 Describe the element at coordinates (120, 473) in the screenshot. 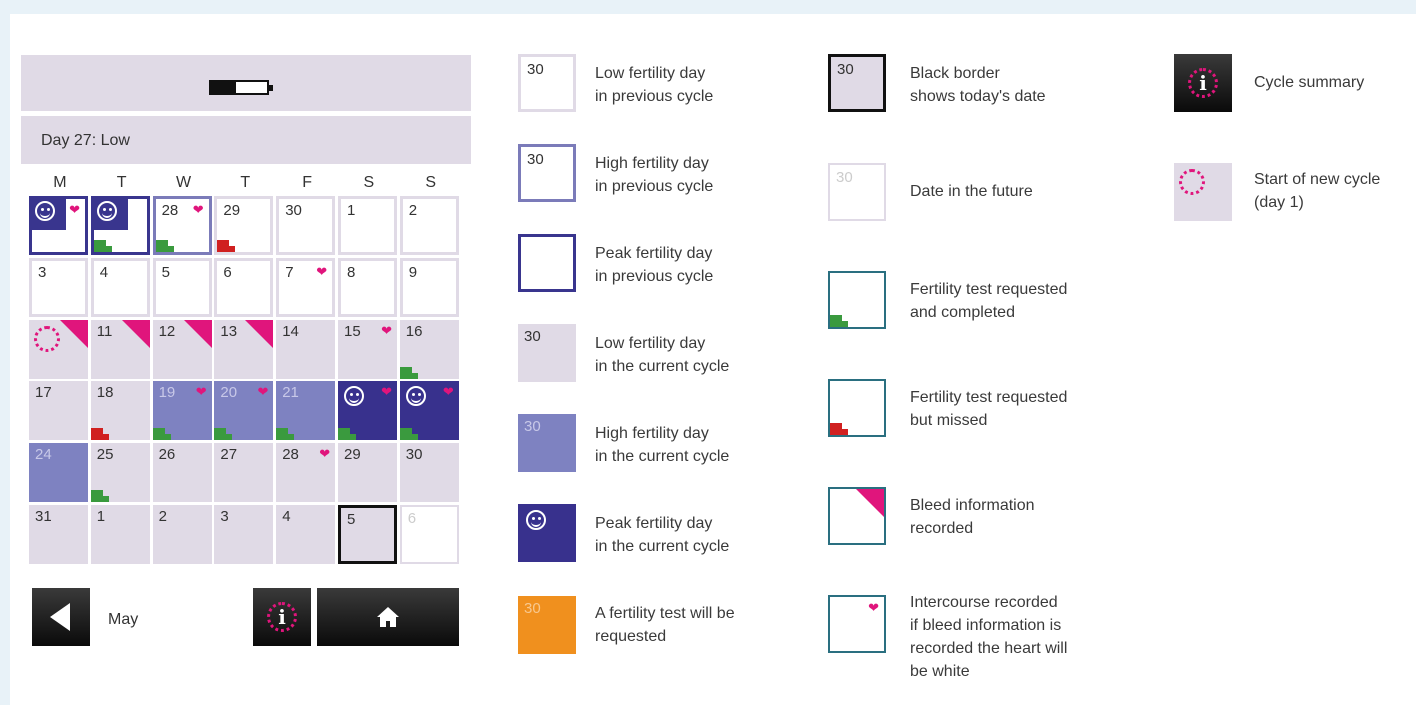

I see `calendar-day: 25` at that location.